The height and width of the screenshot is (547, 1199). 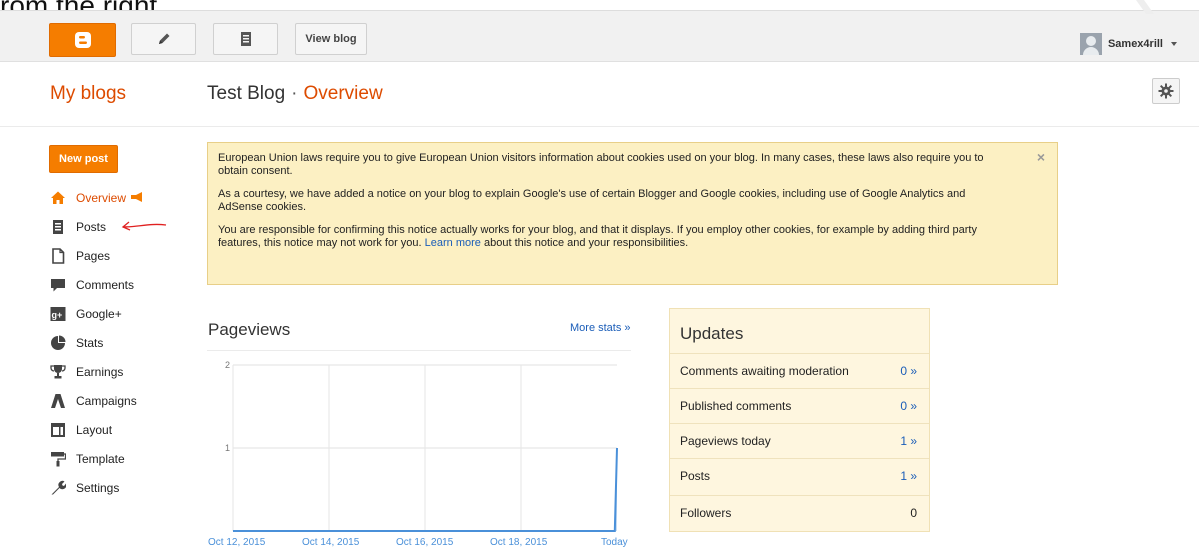 I want to click on sidebar-item-overview: Overview, so click(x=115, y=197).